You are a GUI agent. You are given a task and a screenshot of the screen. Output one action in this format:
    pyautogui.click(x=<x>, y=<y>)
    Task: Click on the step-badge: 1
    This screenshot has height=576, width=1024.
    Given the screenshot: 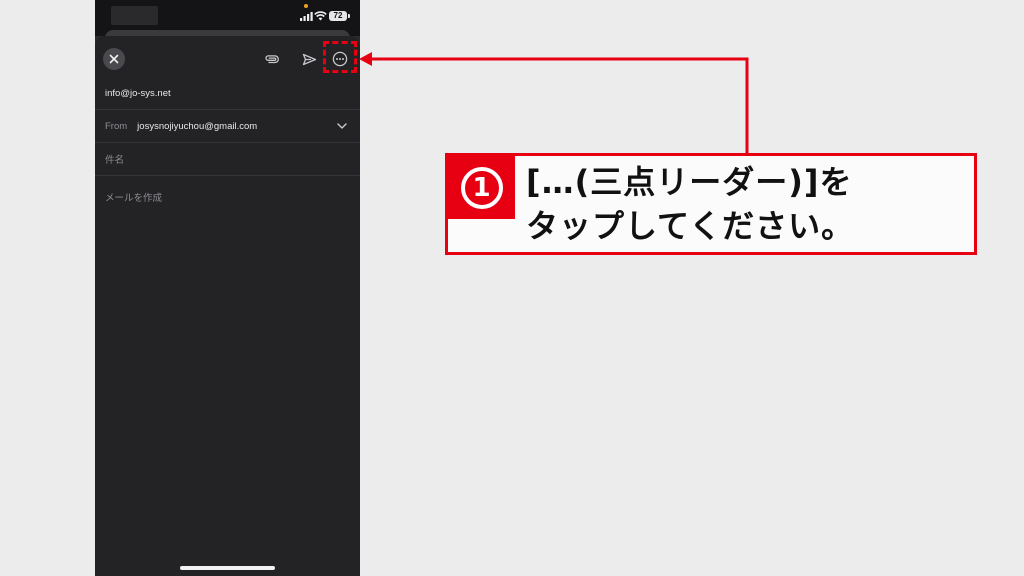 What is the action you would take?
    pyautogui.click(x=481, y=187)
    